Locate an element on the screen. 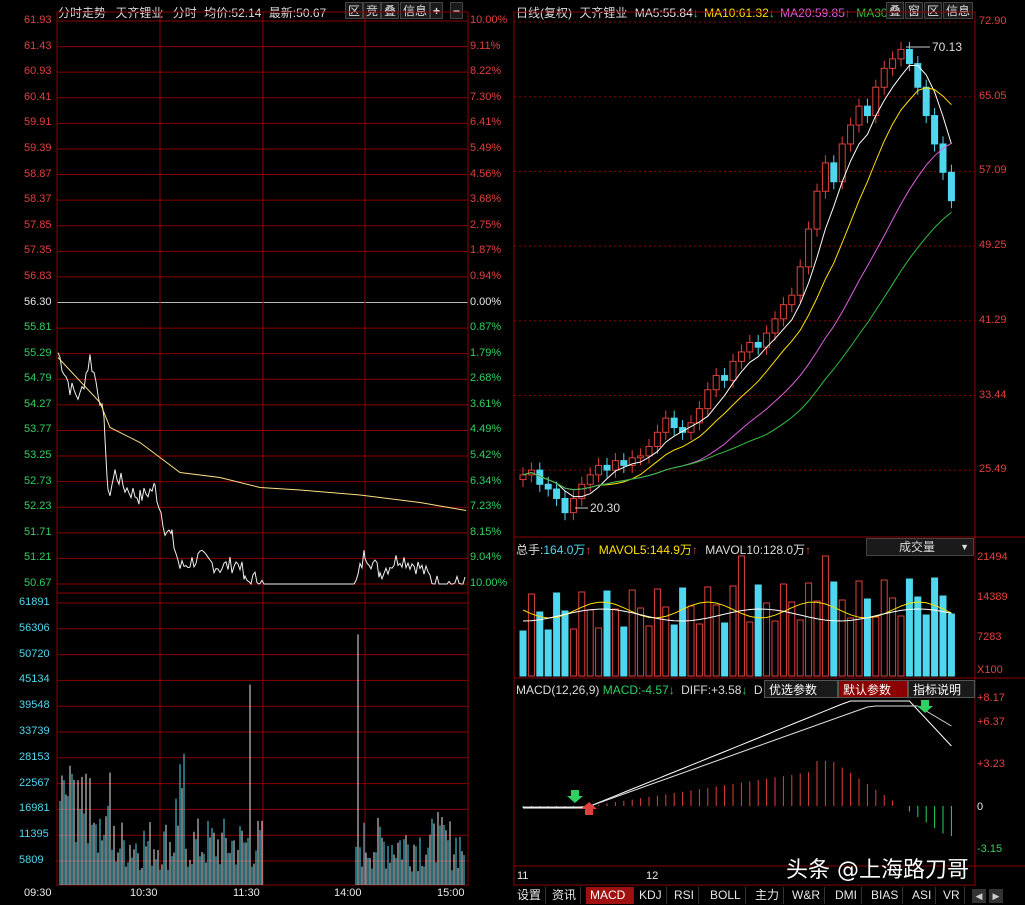 This screenshot has width=1025, height=905. volume-tick-1: 21494 is located at coordinates (992, 557).